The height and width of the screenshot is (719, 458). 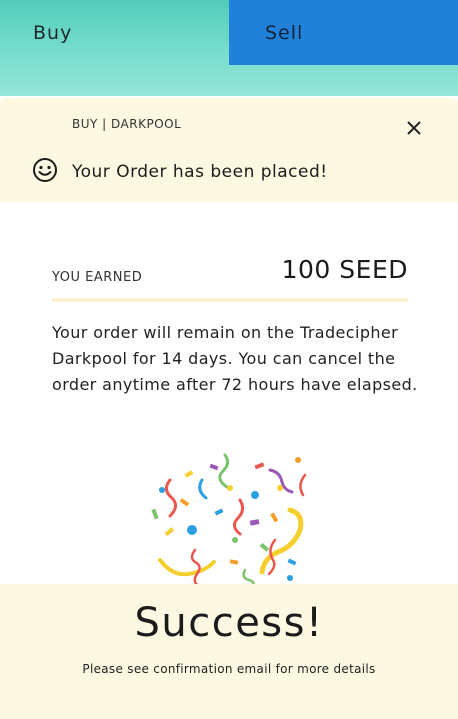 What do you see at coordinates (97, 277) in the screenshot?
I see `earned-label: YOU EARNED` at bounding box center [97, 277].